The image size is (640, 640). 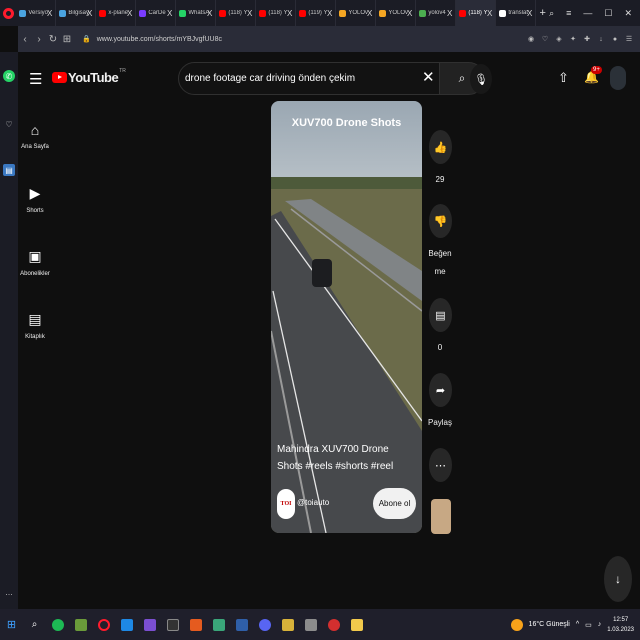 I want to click on more-actions-button: ⋯, so click(x=440, y=465).